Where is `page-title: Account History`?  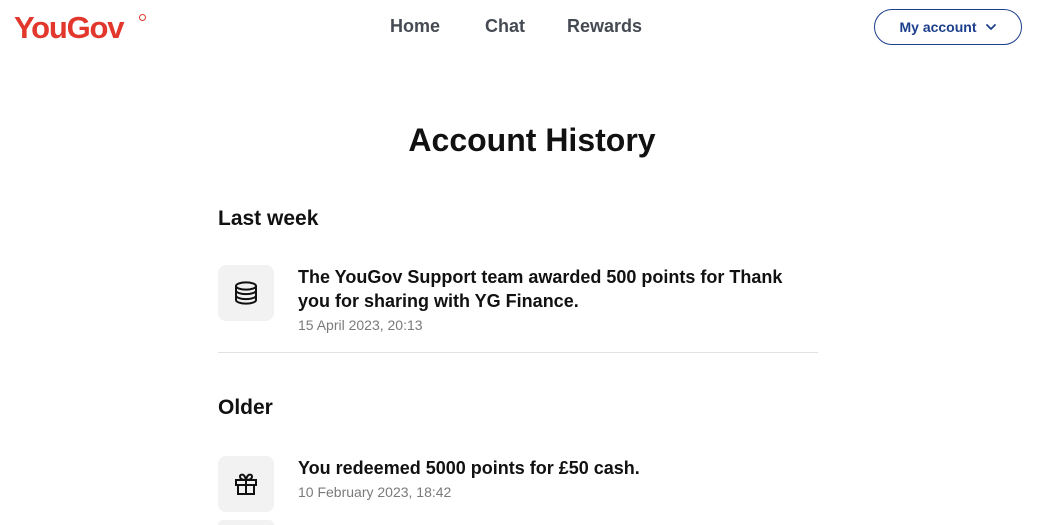
page-title: Account History is located at coordinates (532, 140).